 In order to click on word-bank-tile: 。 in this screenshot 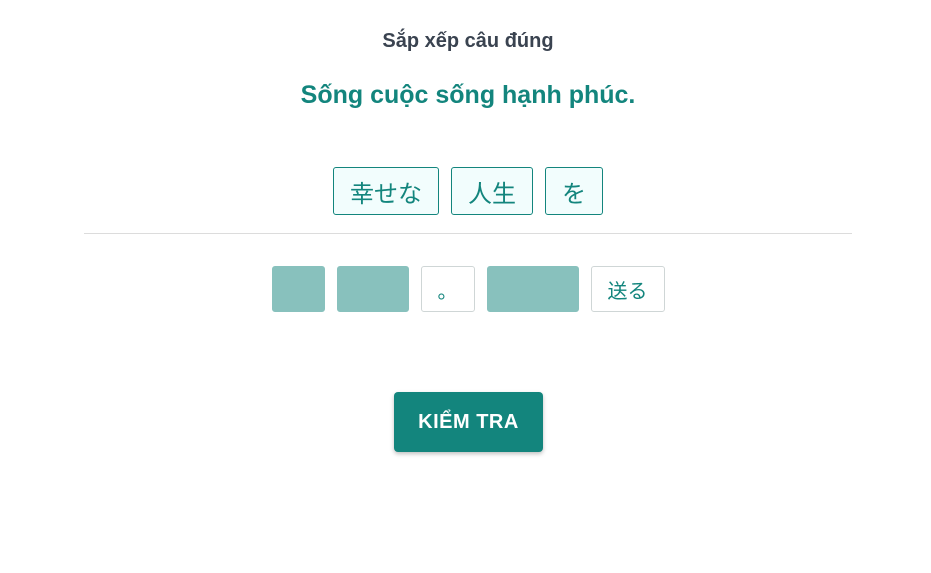, I will do `click(447, 289)`.